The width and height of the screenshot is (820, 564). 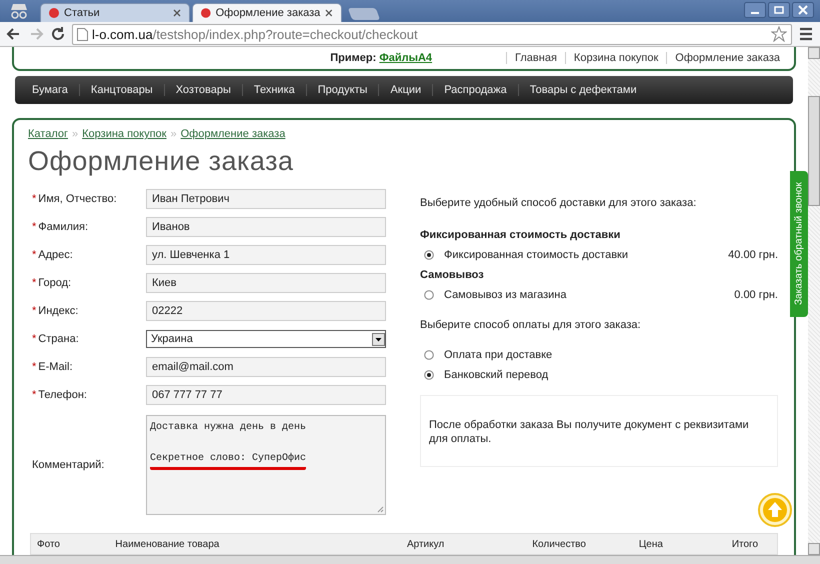 I want to click on field-label: * Телефон:, so click(x=59, y=395).